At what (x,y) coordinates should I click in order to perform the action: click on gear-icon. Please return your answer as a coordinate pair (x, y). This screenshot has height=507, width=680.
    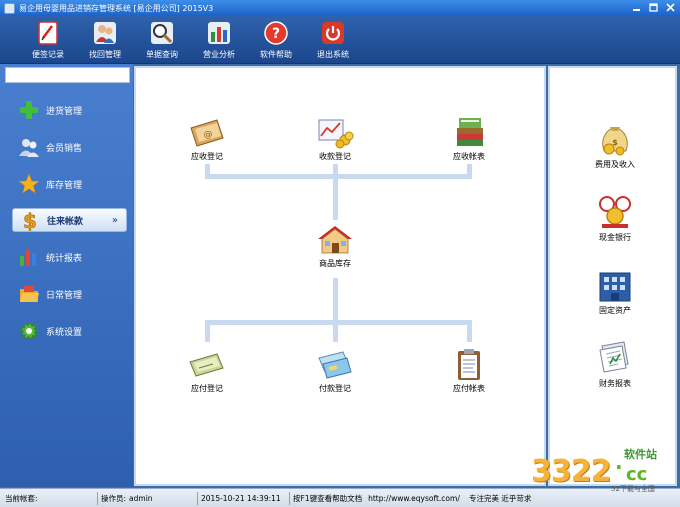
    Looking at the image, I should click on (29, 331).